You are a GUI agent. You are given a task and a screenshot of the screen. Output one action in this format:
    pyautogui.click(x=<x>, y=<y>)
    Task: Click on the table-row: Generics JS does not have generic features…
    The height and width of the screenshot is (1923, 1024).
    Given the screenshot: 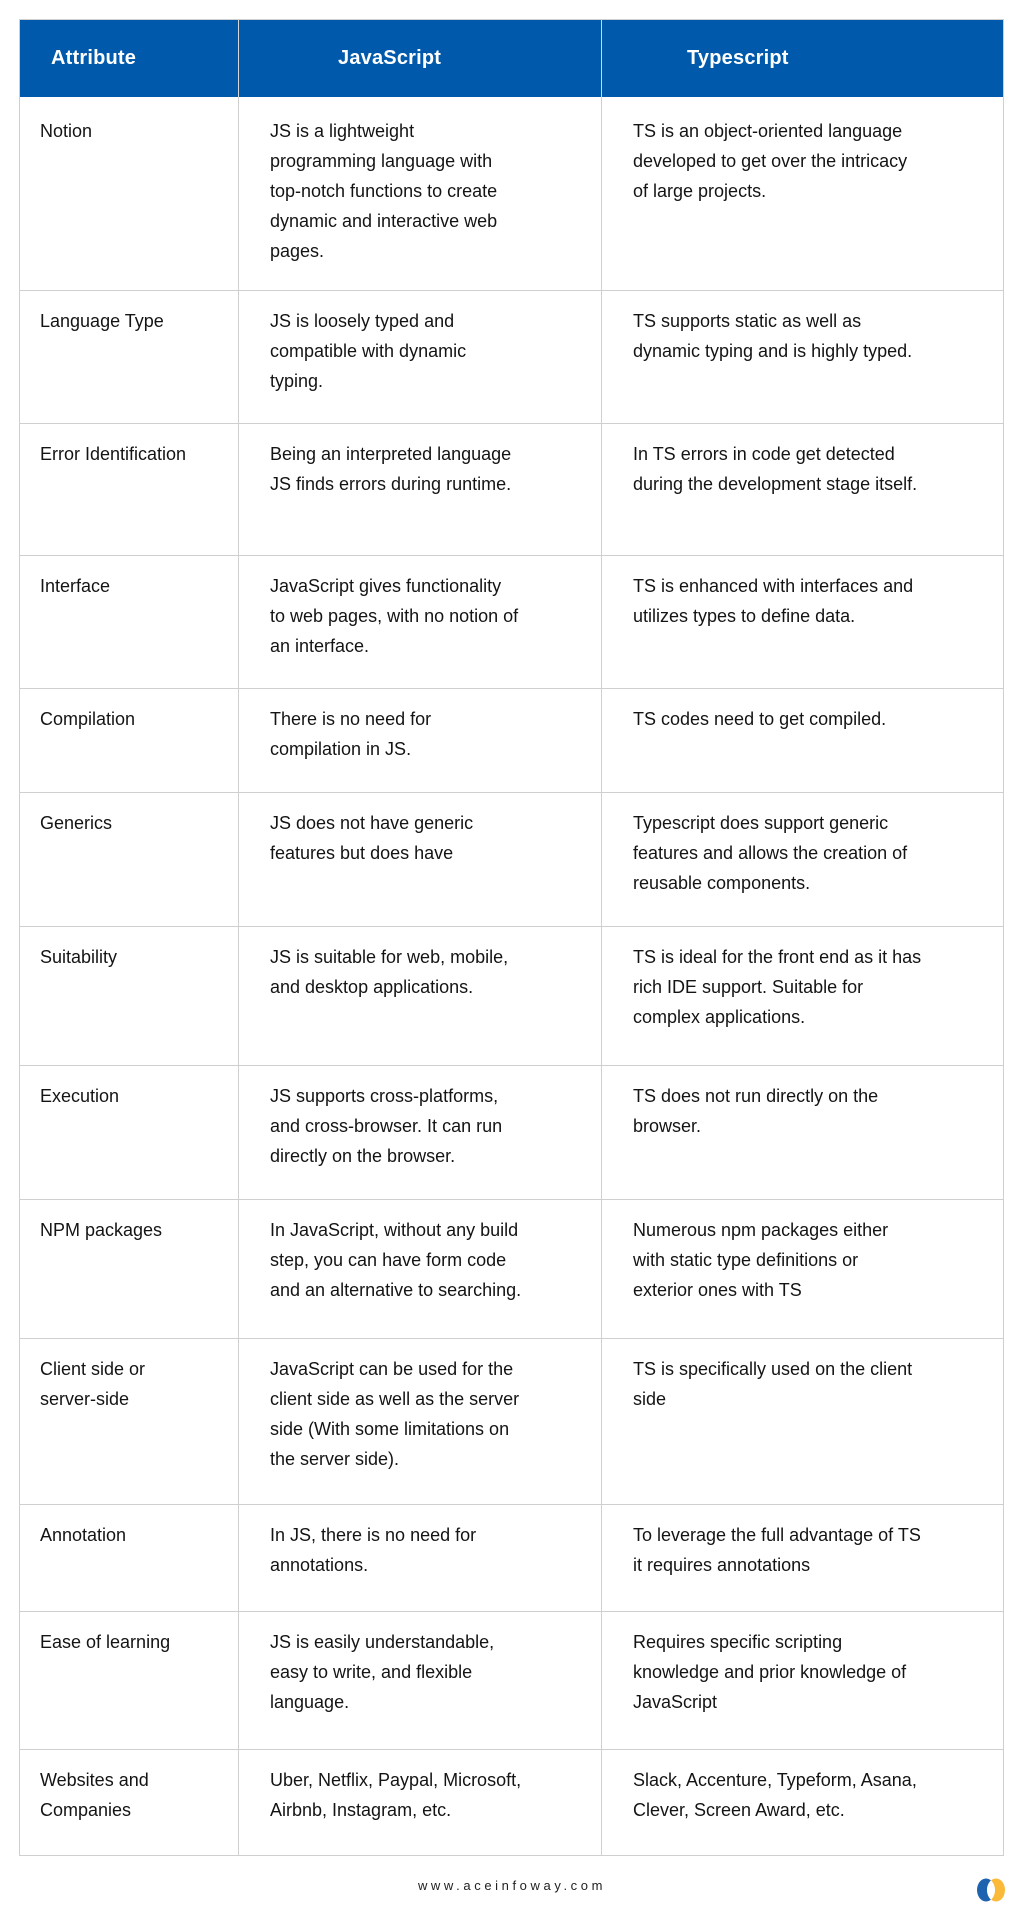 What is the action you would take?
    pyautogui.click(x=511, y=859)
    